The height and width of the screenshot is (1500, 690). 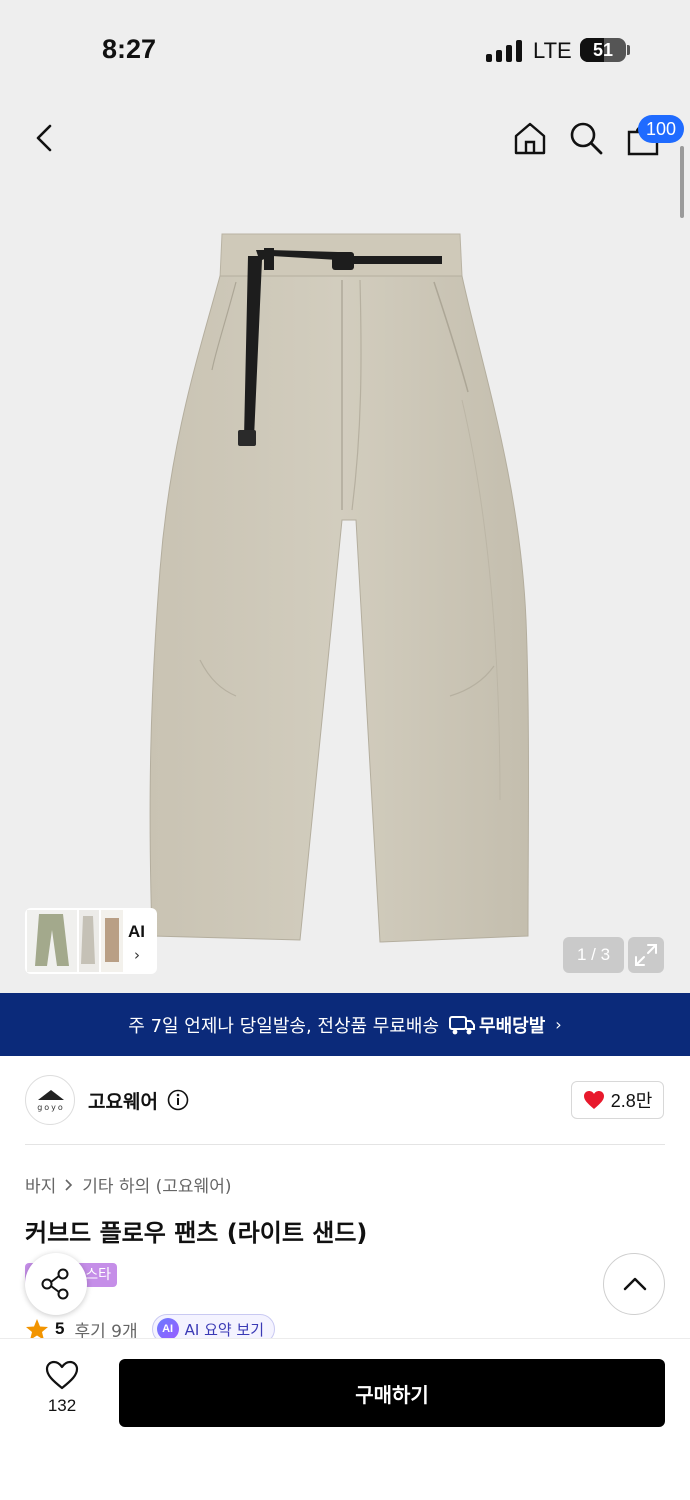 I want to click on share-icon, so click(x=55, y=1284).